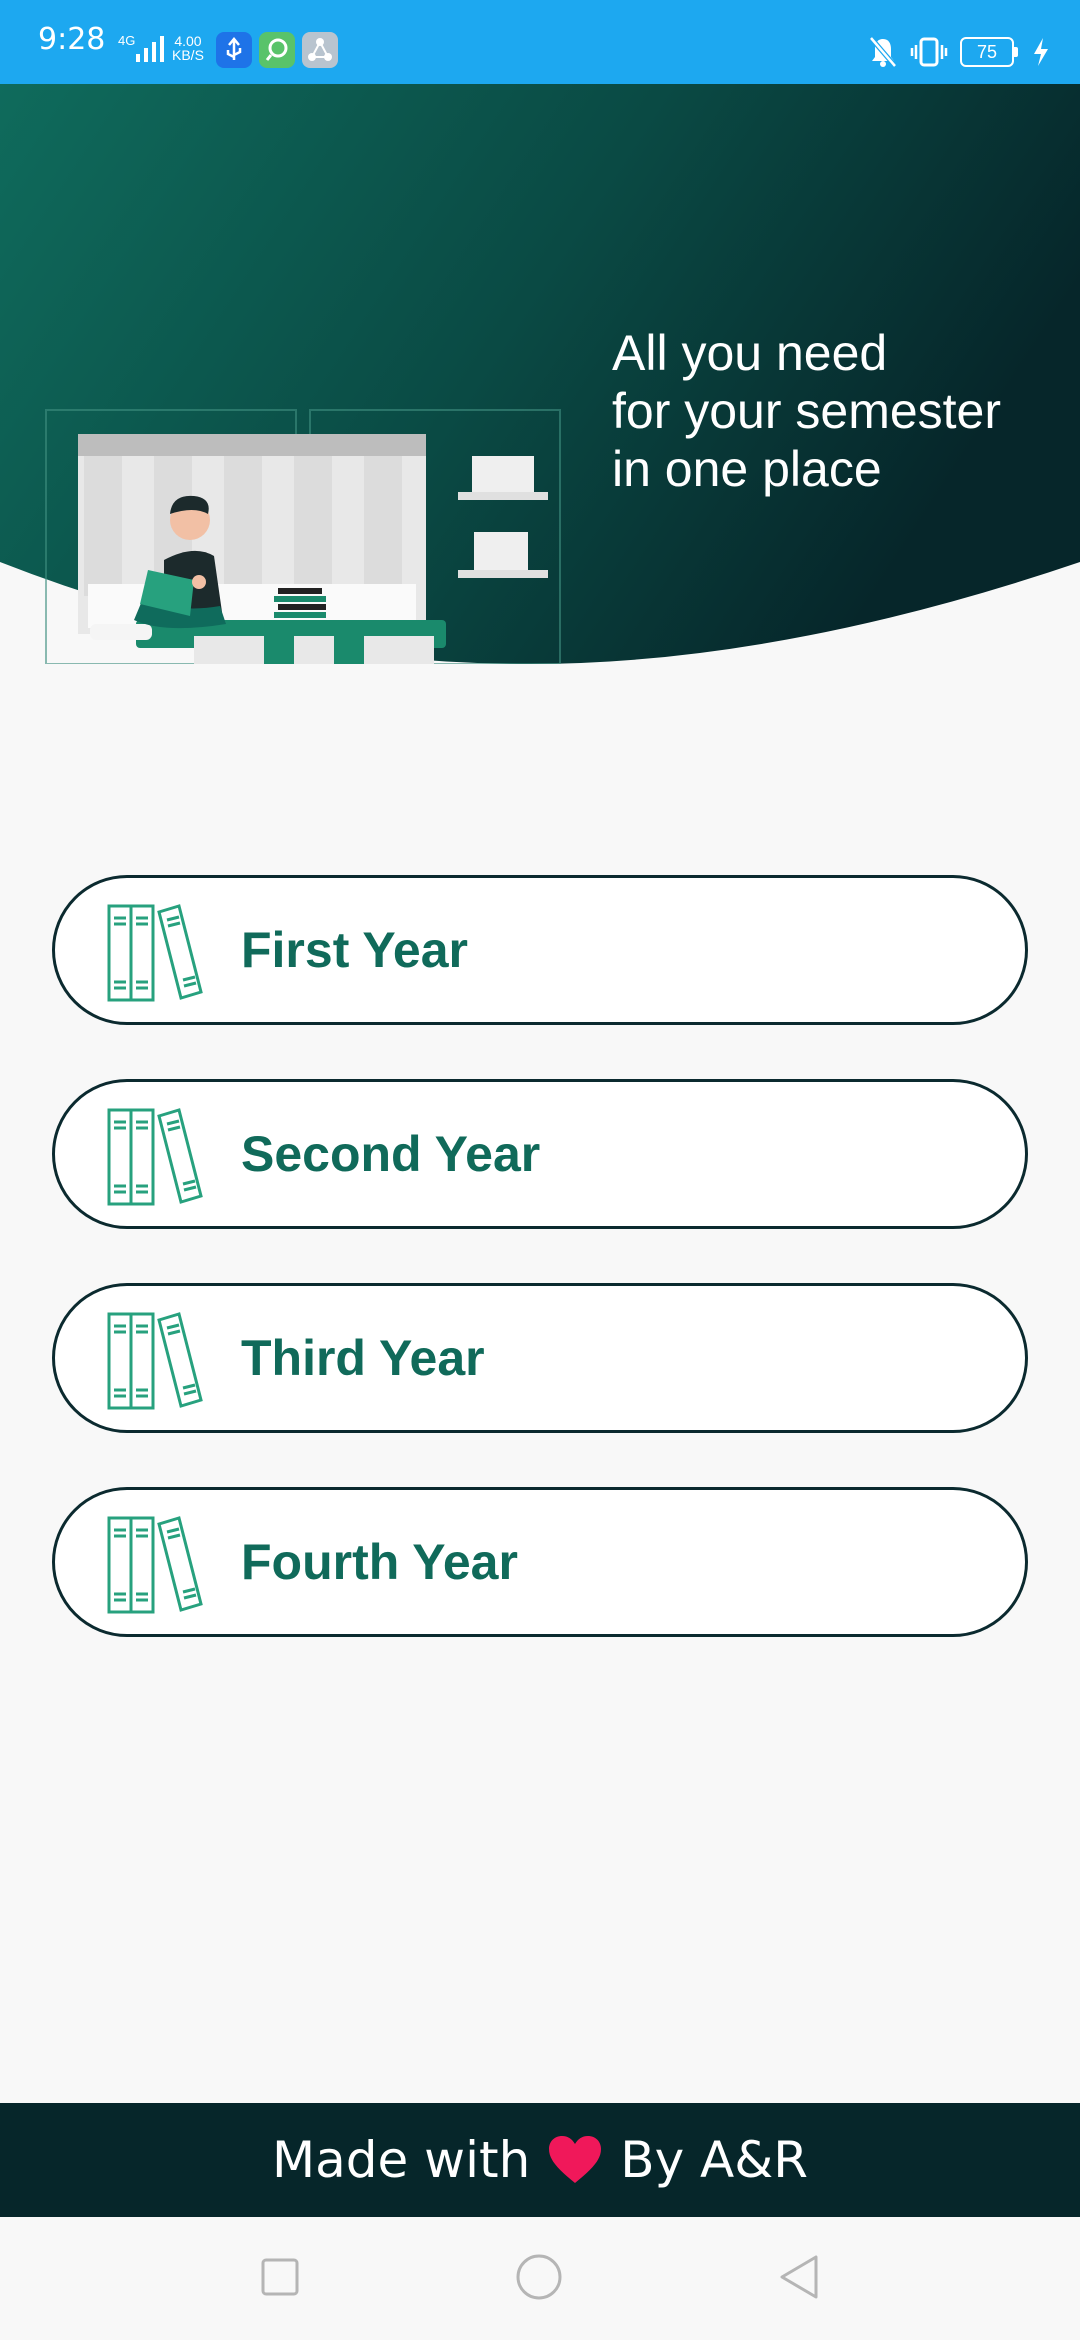 The width and height of the screenshot is (1080, 2340). I want to click on first-year-label: First Year, so click(355, 950).